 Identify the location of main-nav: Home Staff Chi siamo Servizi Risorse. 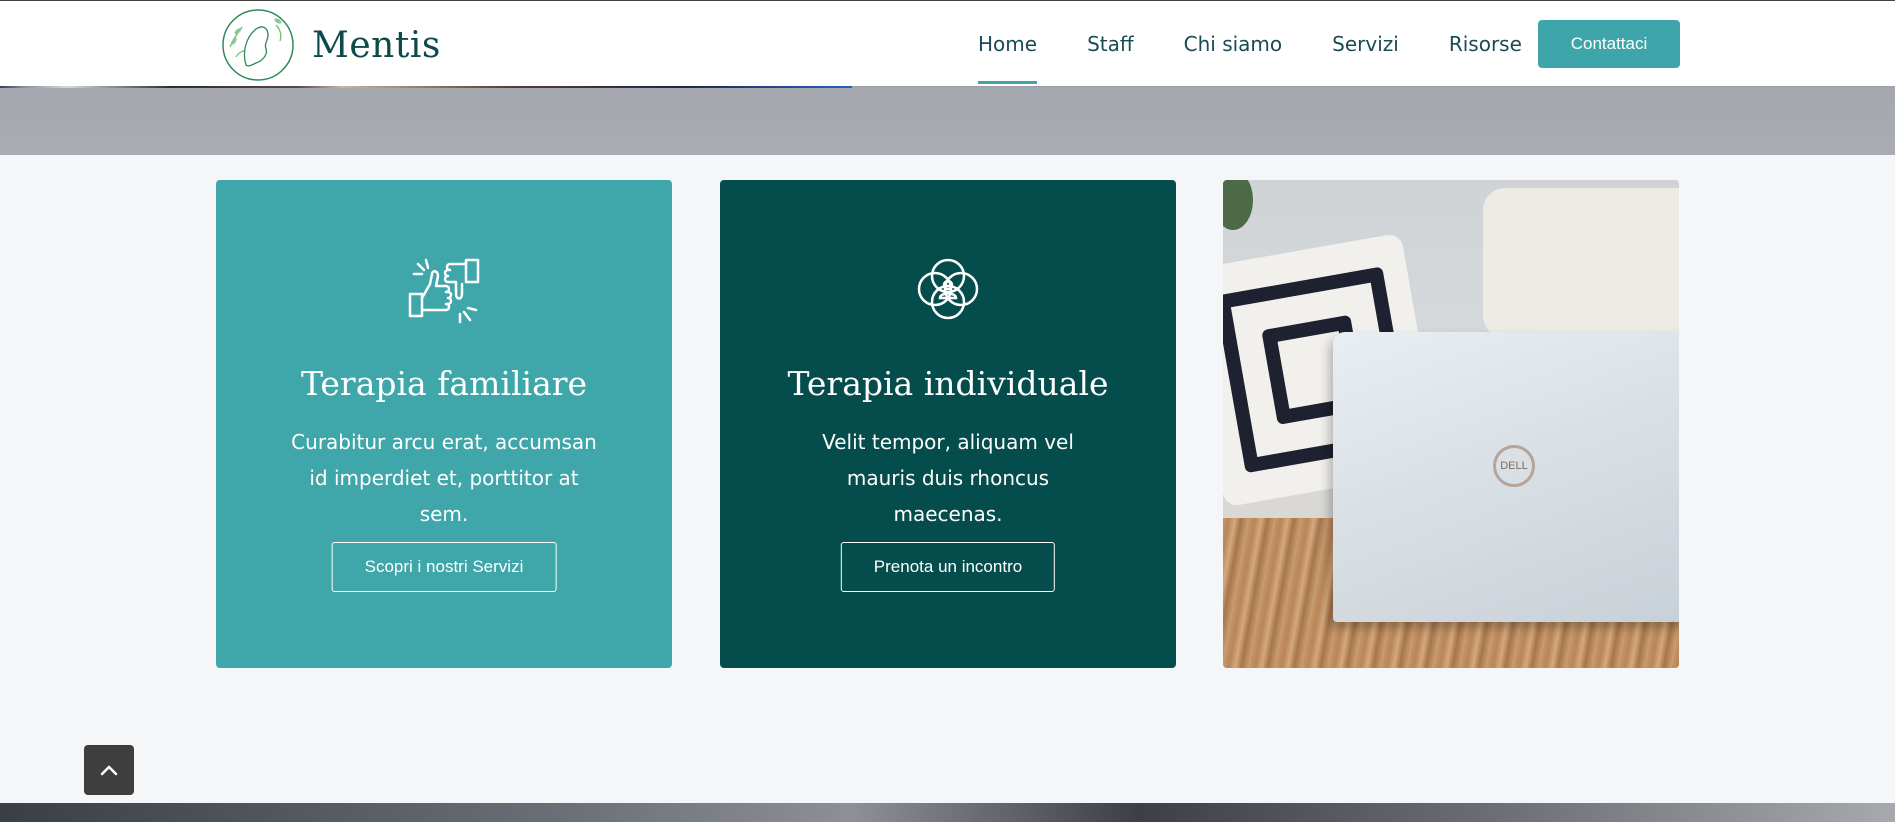
(1275, 44).